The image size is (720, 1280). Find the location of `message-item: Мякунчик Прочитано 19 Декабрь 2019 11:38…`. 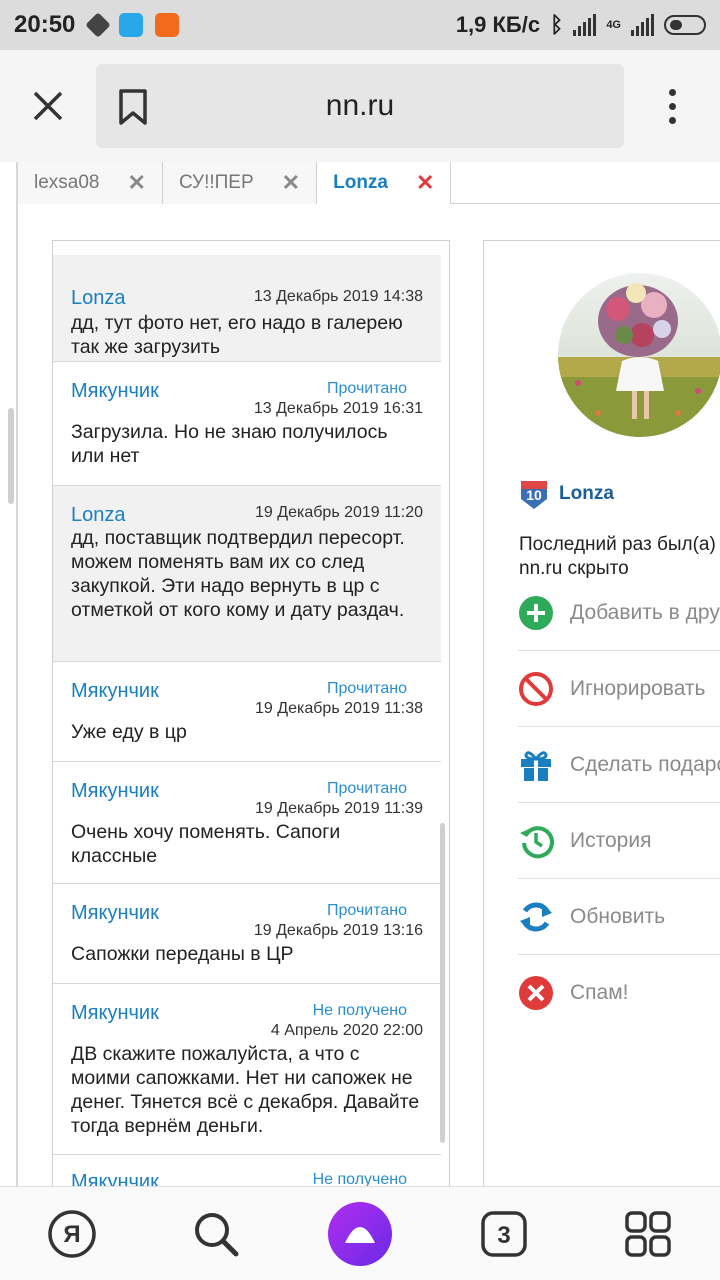

message-item: Мякунчик Прочитано 19 Декабрь 2019 11:38… is located at coordinates (247, 712).